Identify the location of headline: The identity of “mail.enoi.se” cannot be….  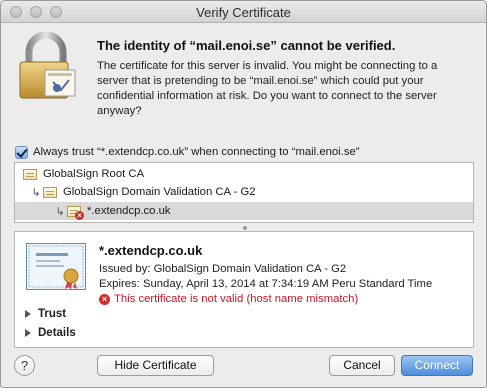
(246, 45).